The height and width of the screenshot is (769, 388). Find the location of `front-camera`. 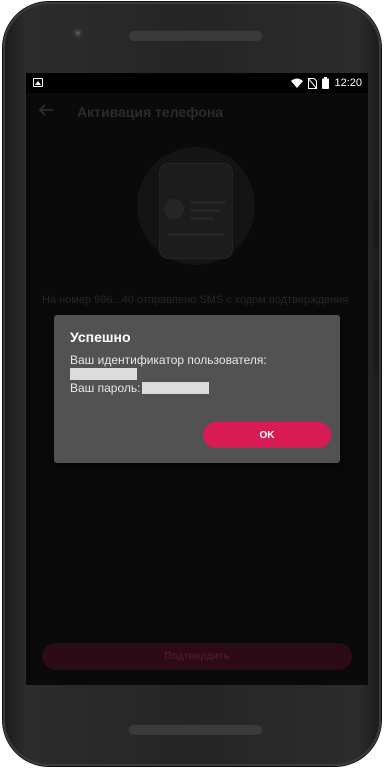

front-camera is located at coordinates (78, 33).